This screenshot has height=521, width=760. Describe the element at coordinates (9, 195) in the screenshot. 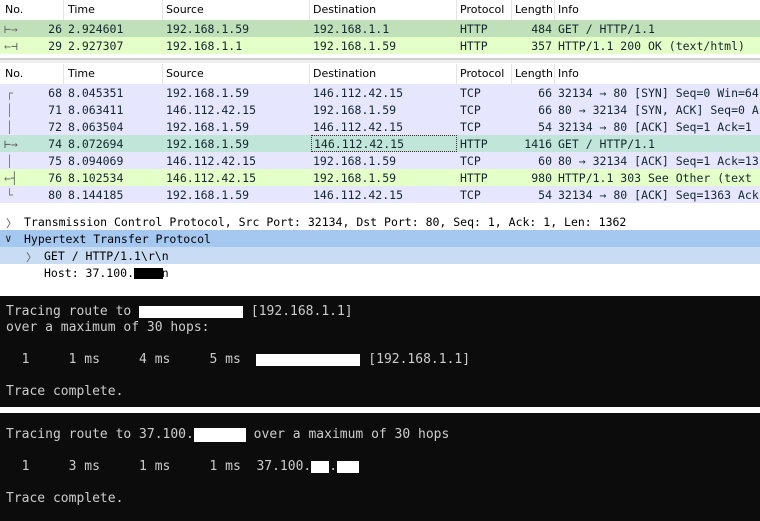

I see `conversation-bracket-icon: └` at that location.